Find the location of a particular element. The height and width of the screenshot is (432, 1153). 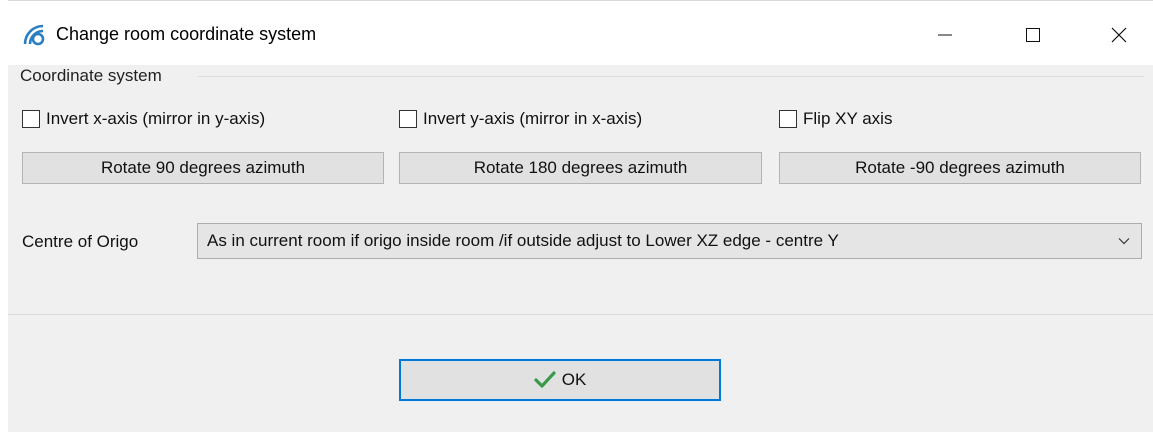

maximize-icon is located at coordinates (1033, 35).